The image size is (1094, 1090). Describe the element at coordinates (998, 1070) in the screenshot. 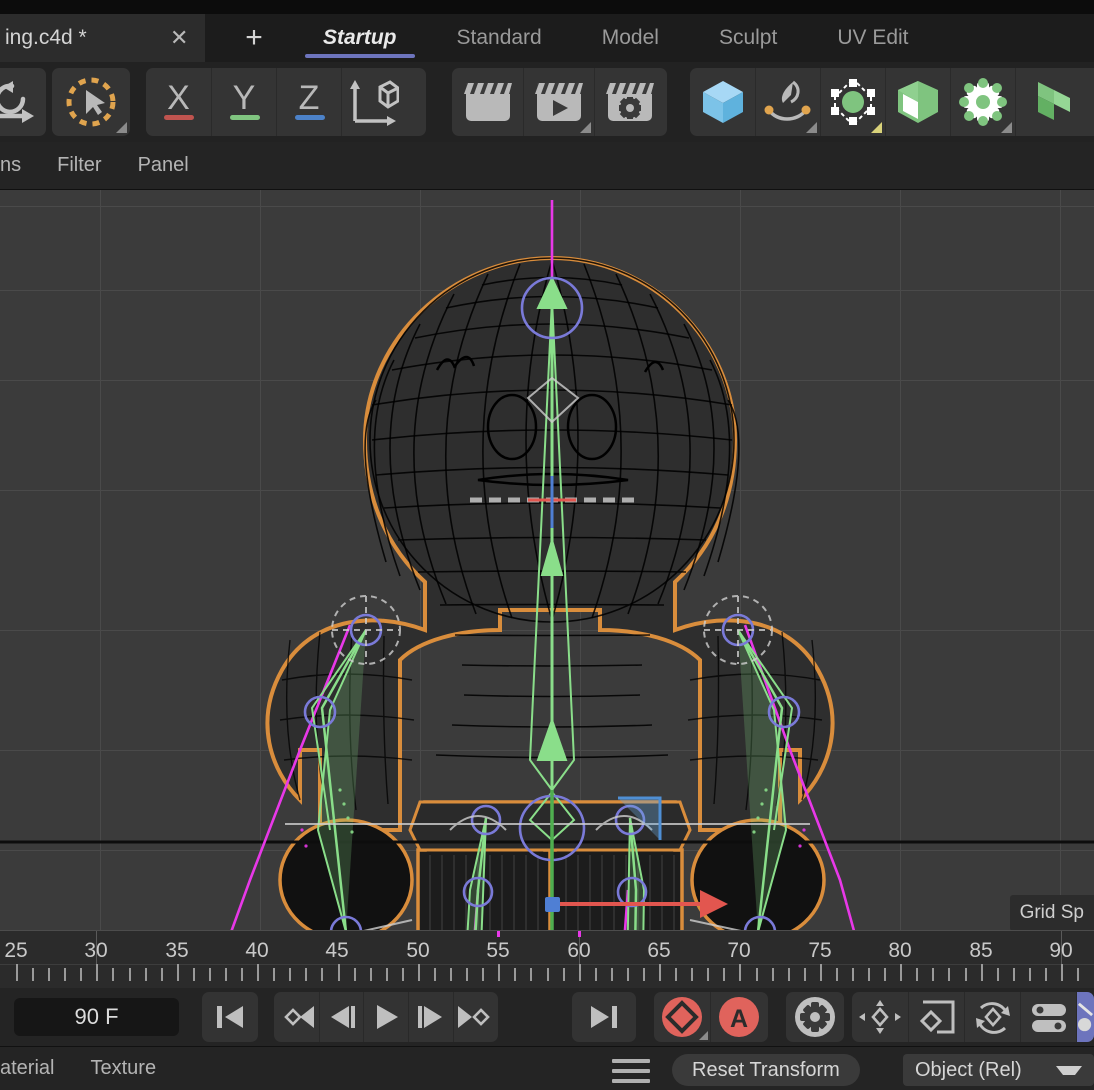

I see `coordinate-mode-dropdown: Object (Rel)` at that location.